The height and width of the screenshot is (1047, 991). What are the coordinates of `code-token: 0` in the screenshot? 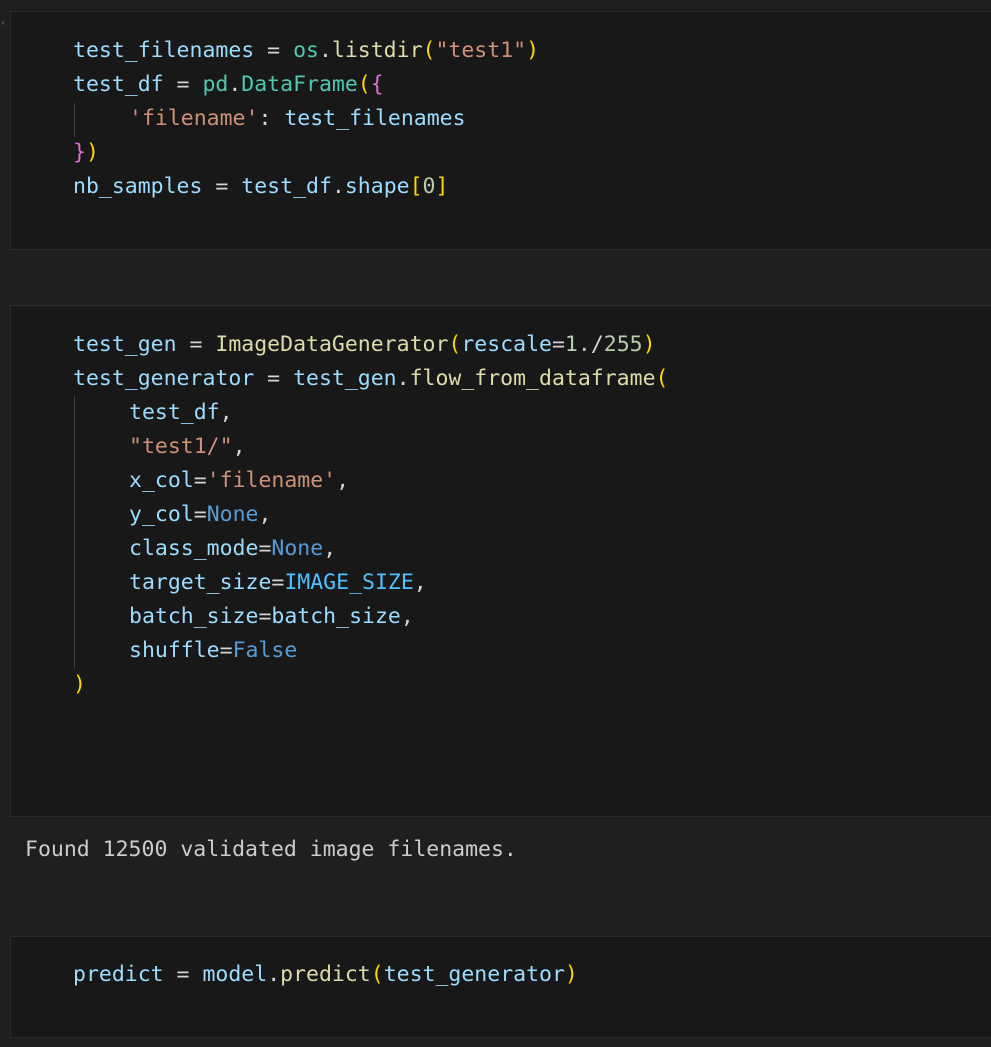 It's located at (429, 186).